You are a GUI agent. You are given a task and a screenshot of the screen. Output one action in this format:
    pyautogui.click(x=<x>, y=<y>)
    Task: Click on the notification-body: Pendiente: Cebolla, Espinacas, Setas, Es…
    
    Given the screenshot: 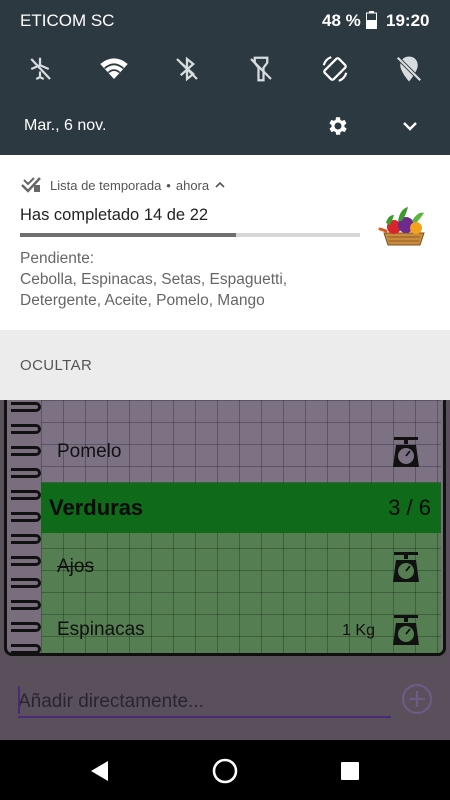 What is the action you would take?
    pyautogui.click(x=190, y=279)
    